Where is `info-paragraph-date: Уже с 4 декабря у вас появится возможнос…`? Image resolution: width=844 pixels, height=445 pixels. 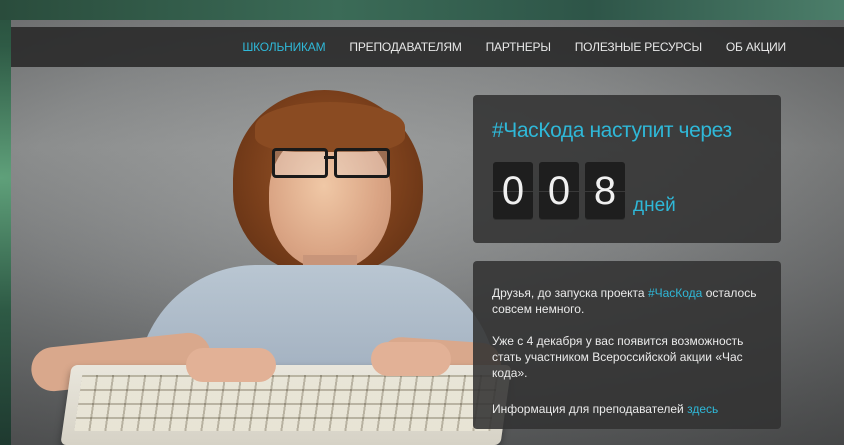
info-paragraph-date: Уже с 4 декабря у вас появится возможнос… is located at coordinates (618, 357).